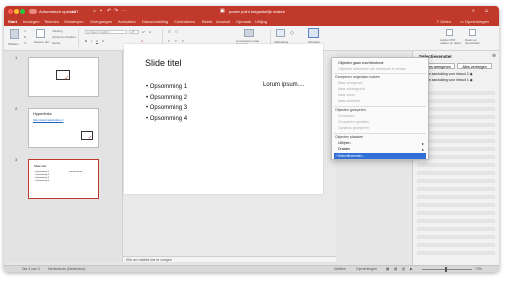 The image size is (505, 292). Describe the element at coordinates (163, 63) in the screenshot. I see `slide-title: Slide titel` at that location.